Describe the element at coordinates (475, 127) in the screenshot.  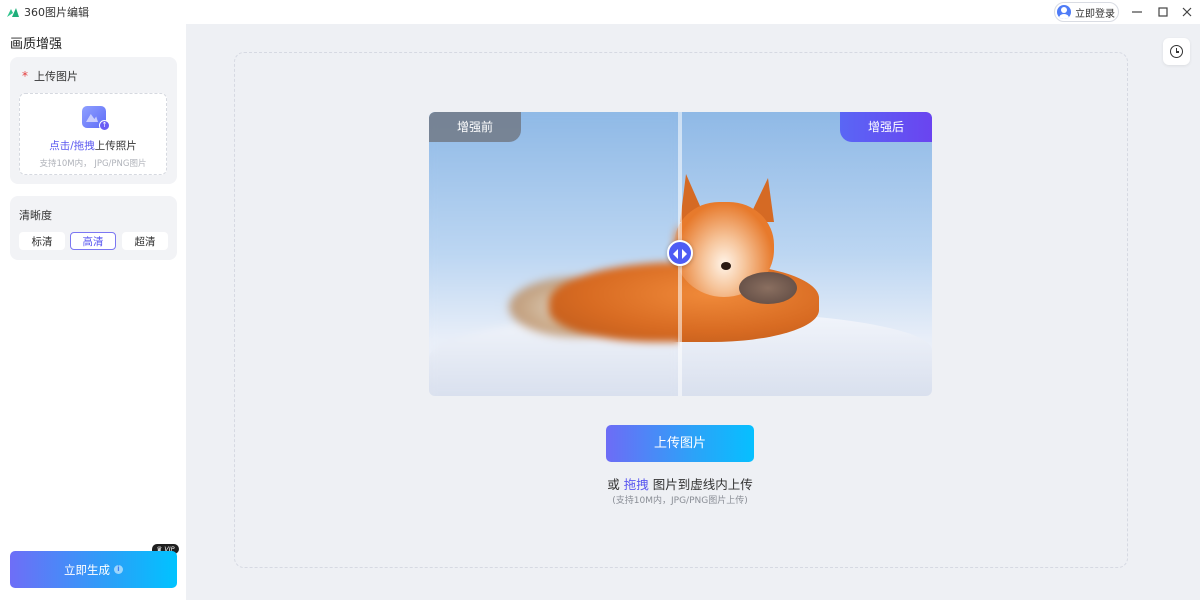
I see `before-label: 增强前` at that location.